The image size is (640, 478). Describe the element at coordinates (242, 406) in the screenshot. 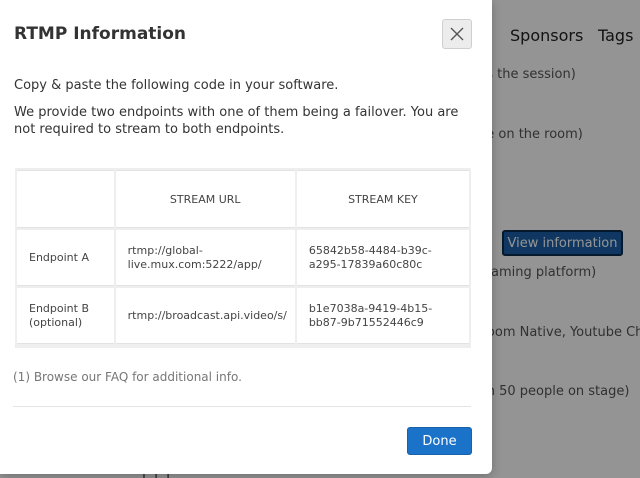

I see `footer-divider` at that location.